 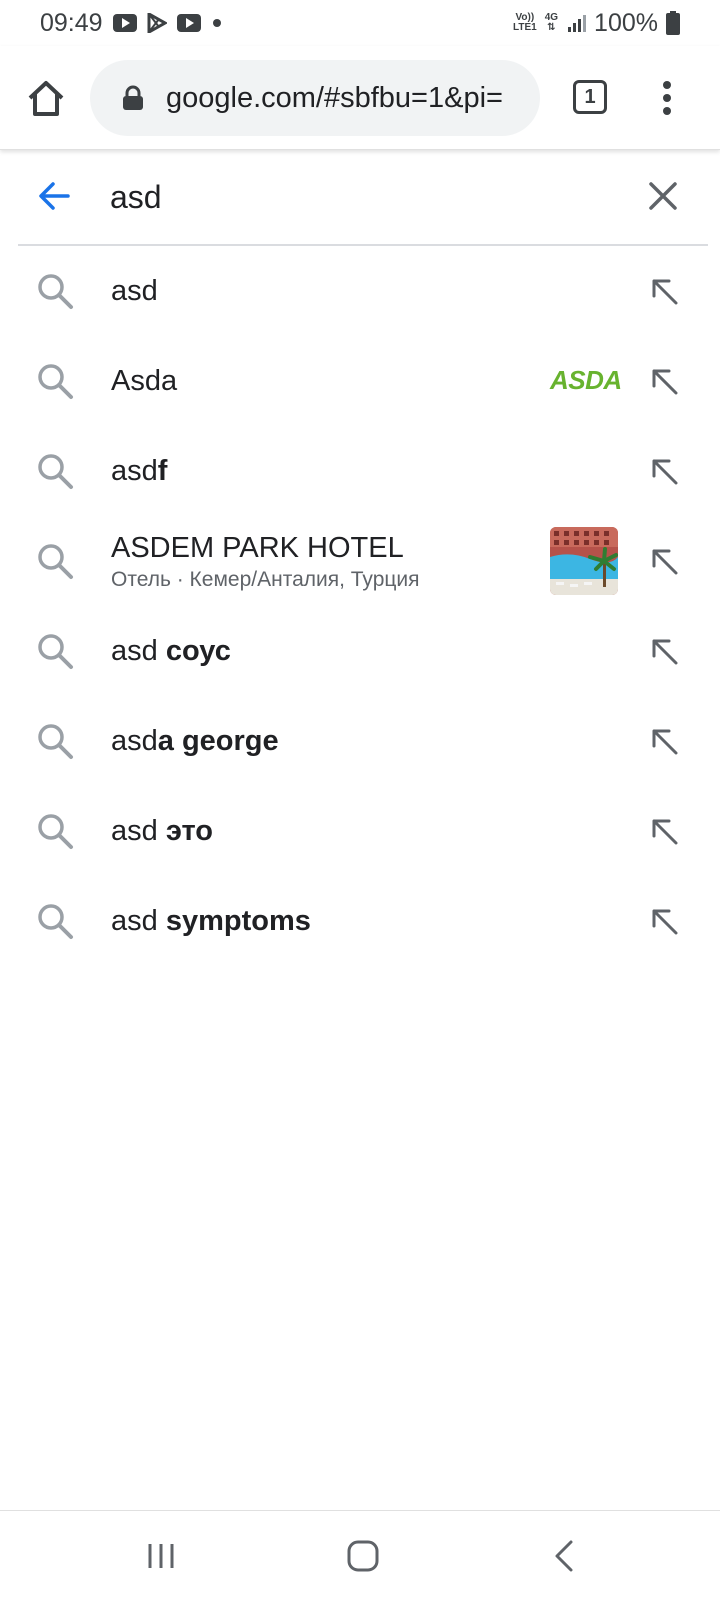 What do you see at coordinates (195, 740) in the screenshot?
I see `suggestion-text: asd a george` at bounding box center [195, 740].